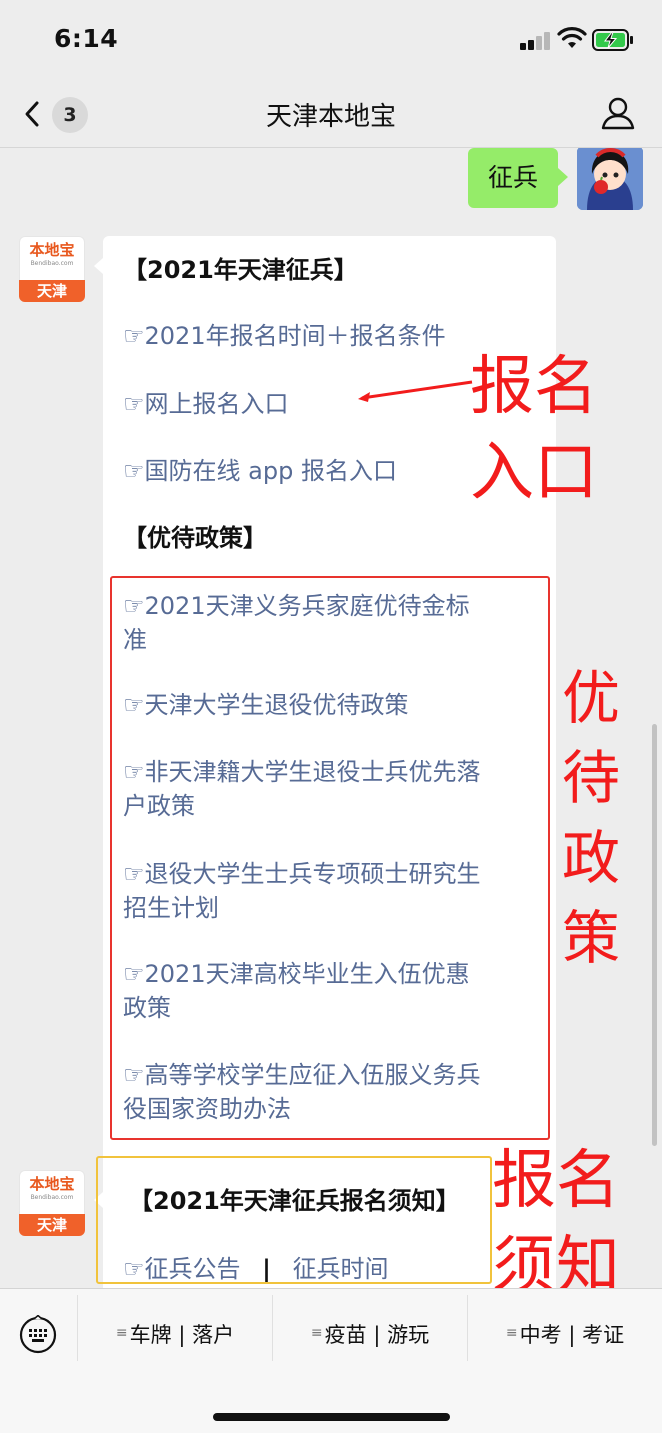  I want to click on cartoon-princess-avatar-image, so click(610, 179).